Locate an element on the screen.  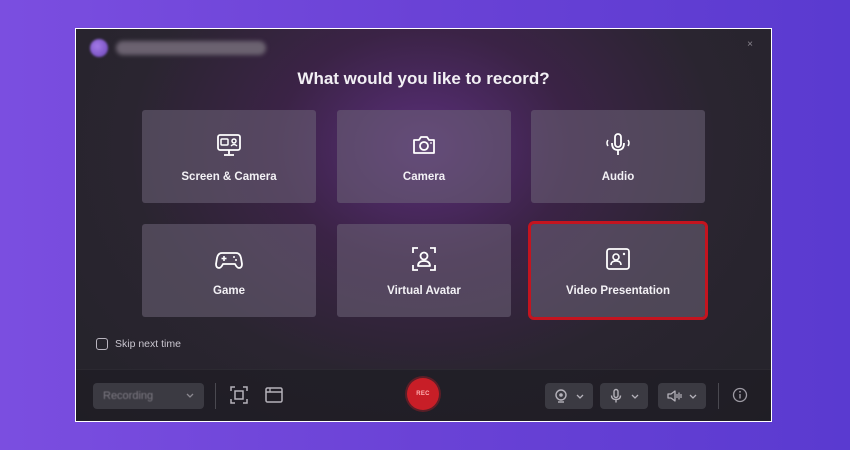
tile-label: Video Presentation is located at coordinates (618, 290).